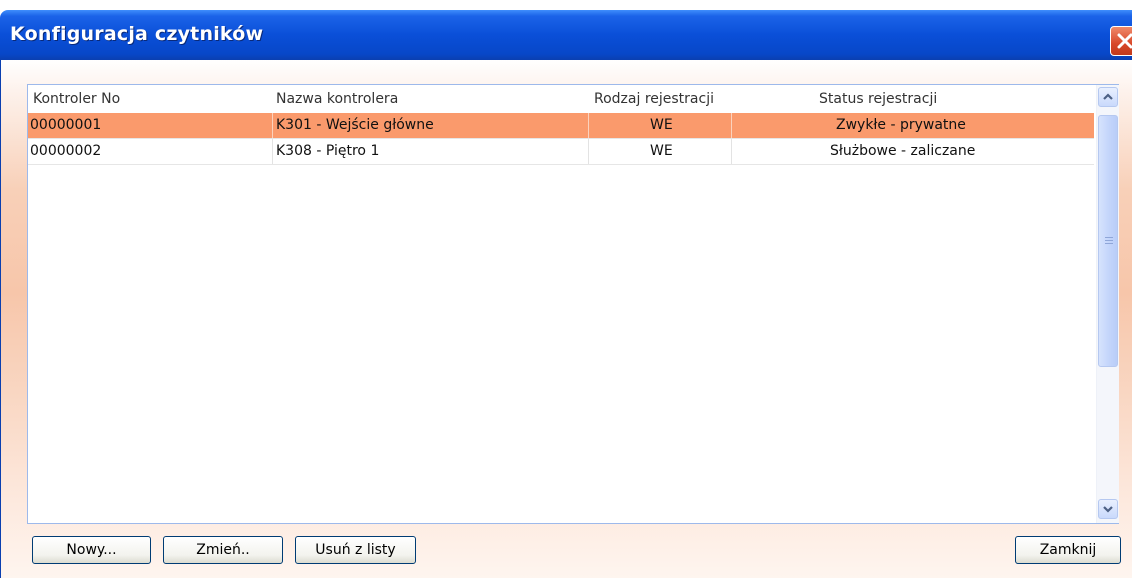 The width and height of the screenshot is (1132, 578). Describe the element at coordinates (337, 99) in the screenshot. I see `column-header-controller-name: Nazwa kontrolera` at that location.